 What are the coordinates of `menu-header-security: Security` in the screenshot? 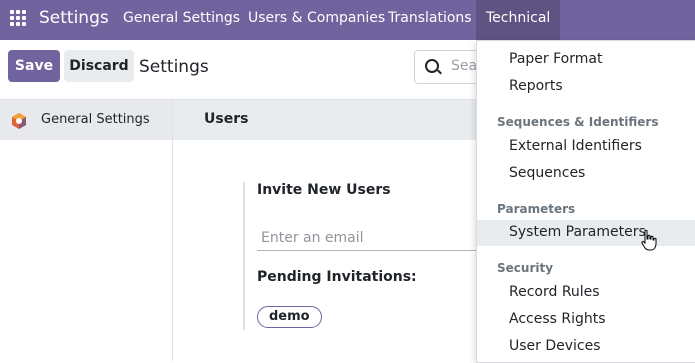 It's located at (525, 268).